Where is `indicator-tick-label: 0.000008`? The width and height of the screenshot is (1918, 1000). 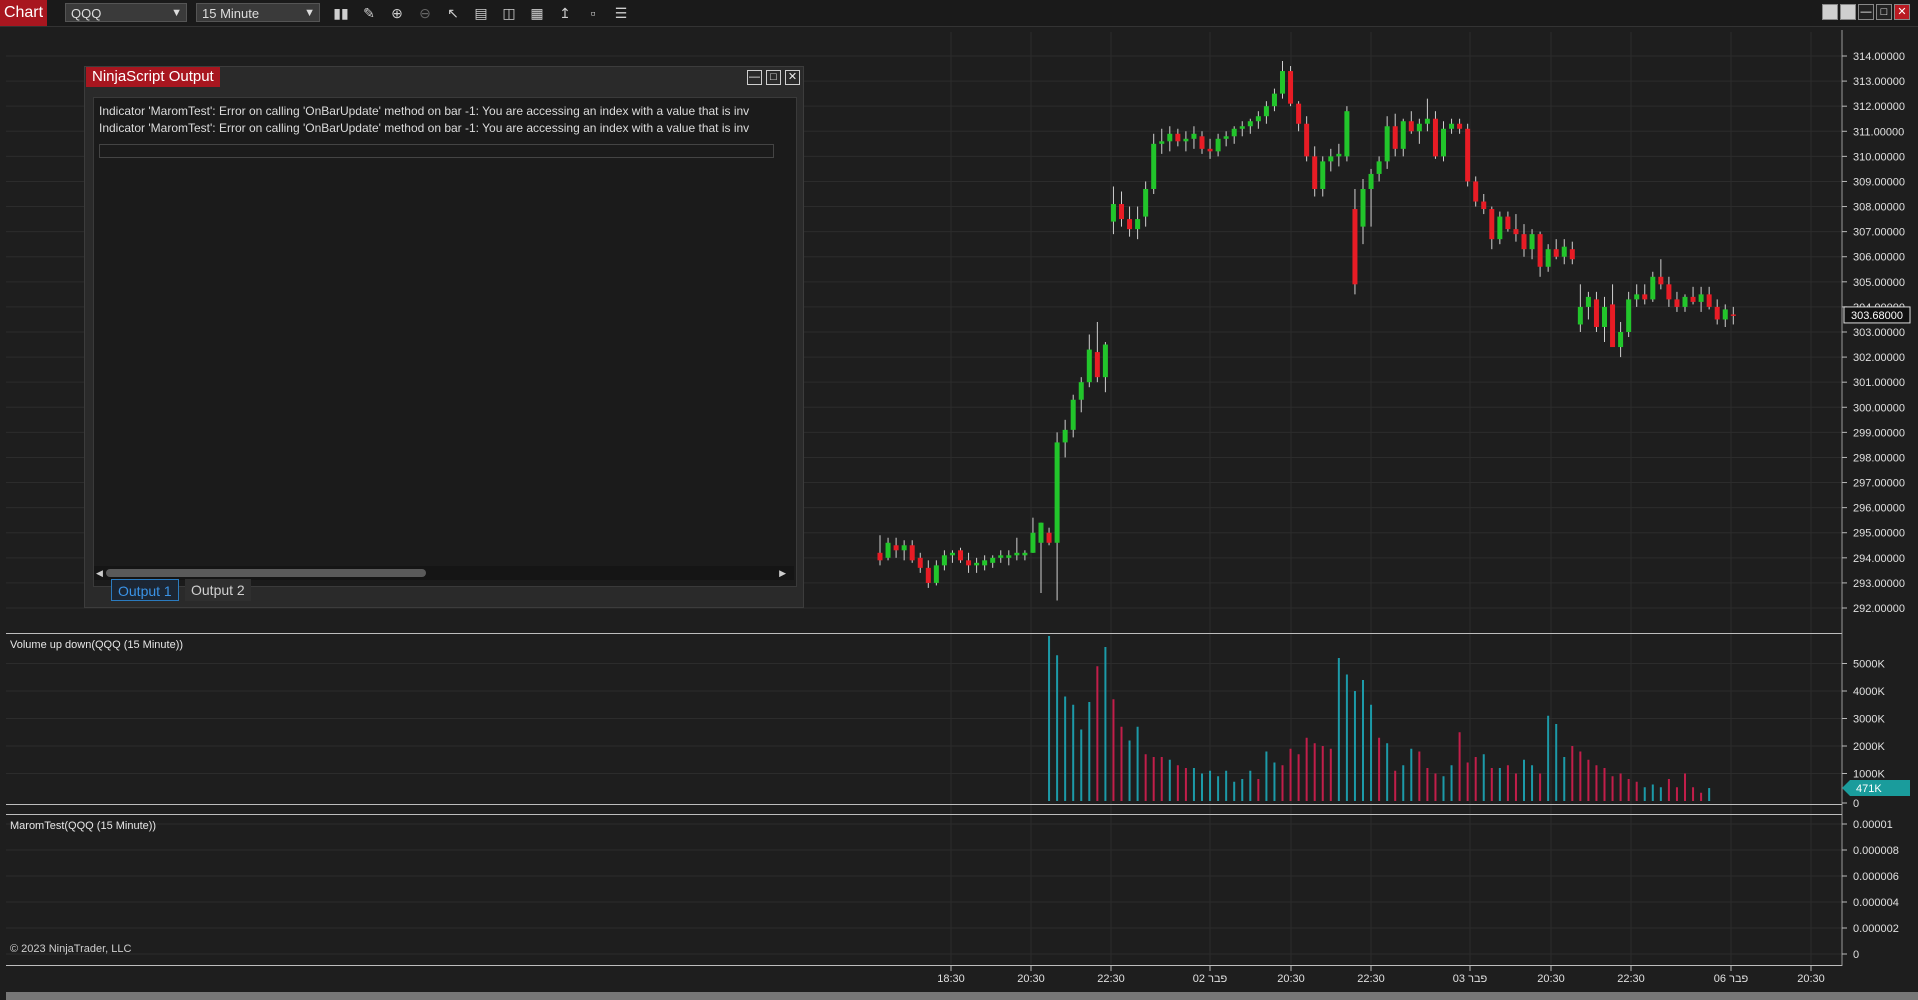 indicator-tick-label: 0.000008 is located at coordinates (1876, 851).